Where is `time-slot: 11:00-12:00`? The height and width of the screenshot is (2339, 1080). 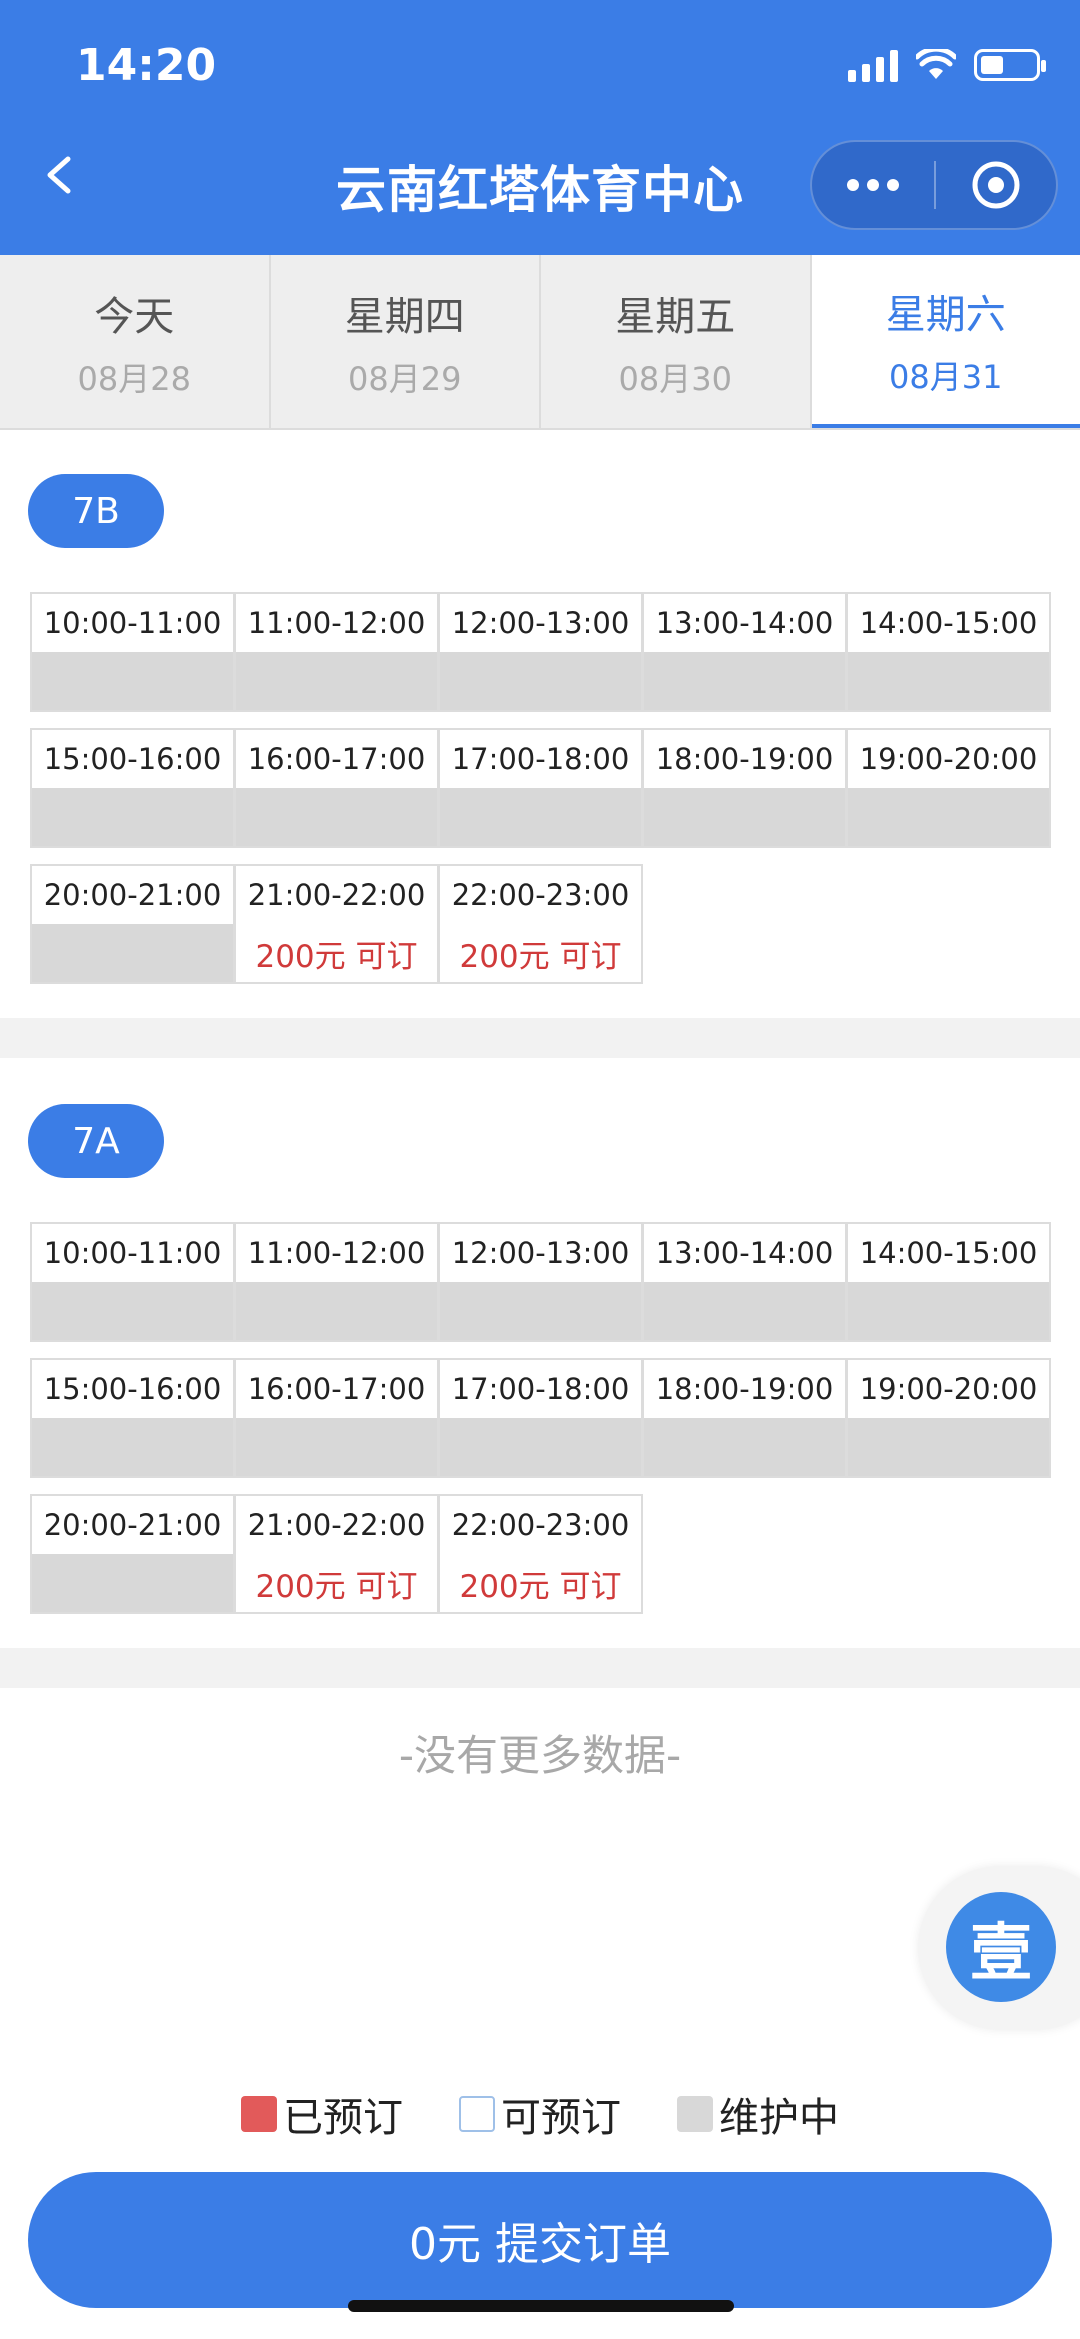
time-slot: 11:00-12:00 is located at coordinates (336, 652).